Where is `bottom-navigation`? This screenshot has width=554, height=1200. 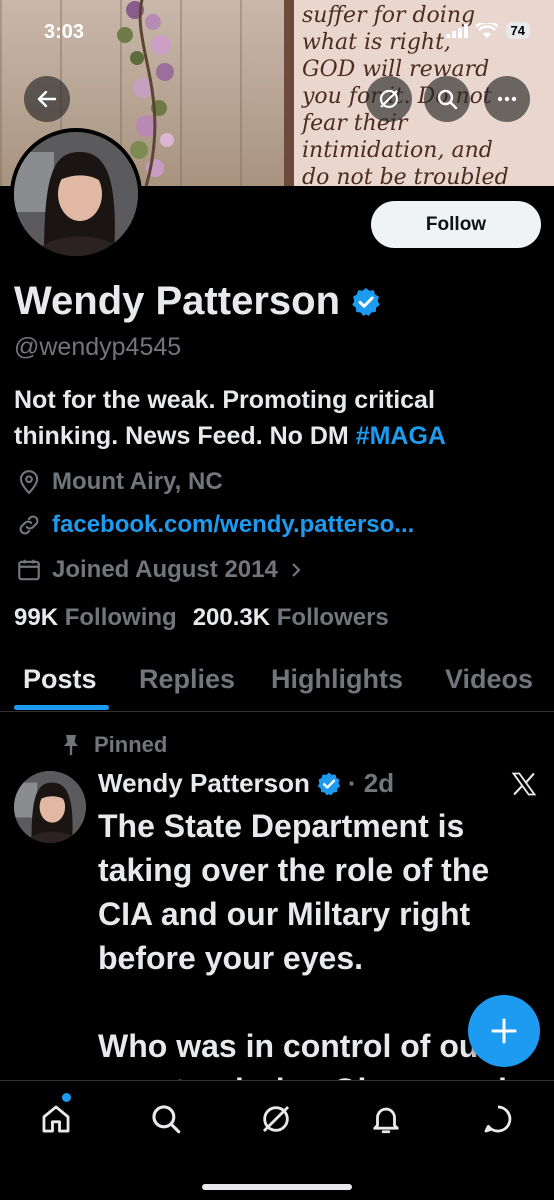
bottom-navigation is located at coordinates (277, 1140).